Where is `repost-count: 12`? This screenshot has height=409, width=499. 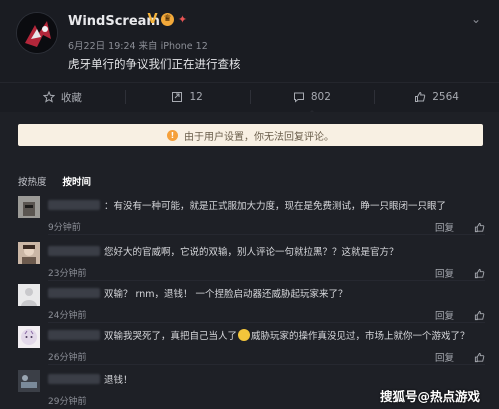 repost-count: 12 is located at coordinates (196, 97).